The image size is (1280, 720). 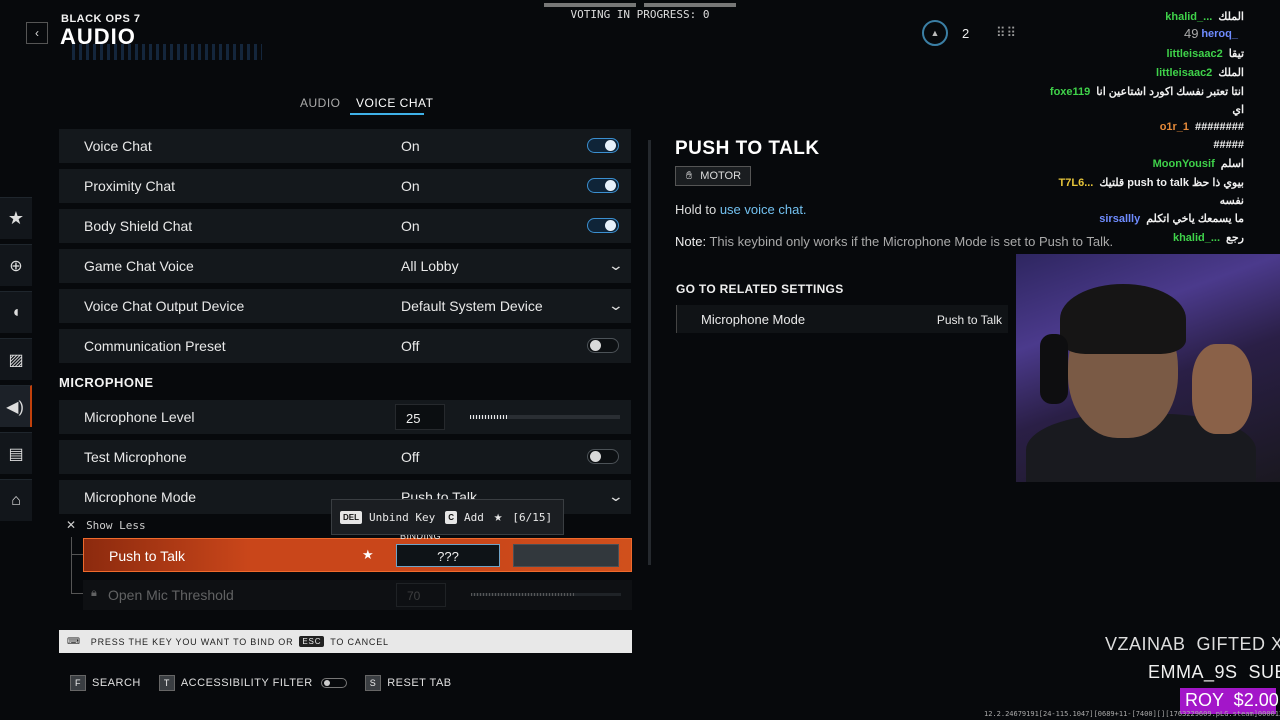 I want to click on accessibility-filter-toggle, so click(x=333, y=683).